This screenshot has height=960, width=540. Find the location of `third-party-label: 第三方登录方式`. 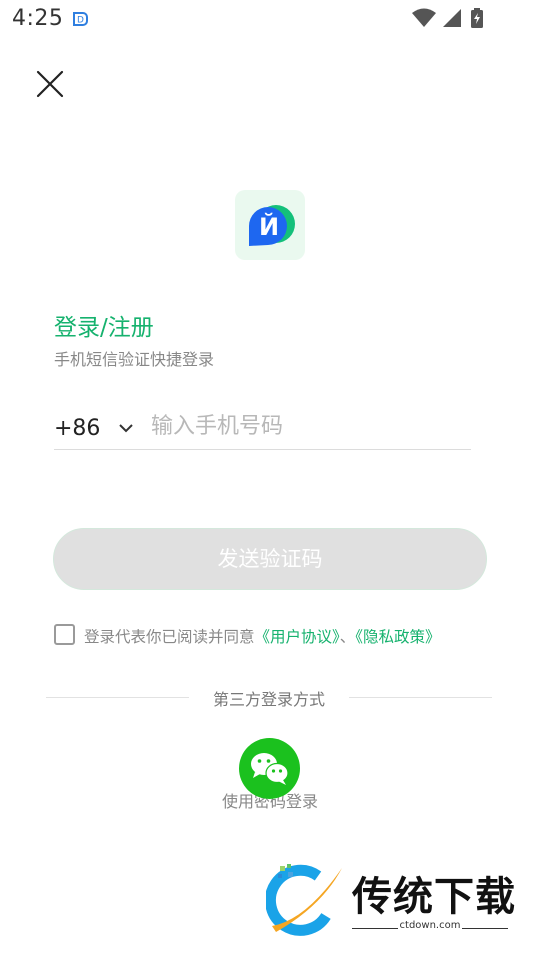

third-party-label: 第三方登录方式 is located at coordinates (268, 699).